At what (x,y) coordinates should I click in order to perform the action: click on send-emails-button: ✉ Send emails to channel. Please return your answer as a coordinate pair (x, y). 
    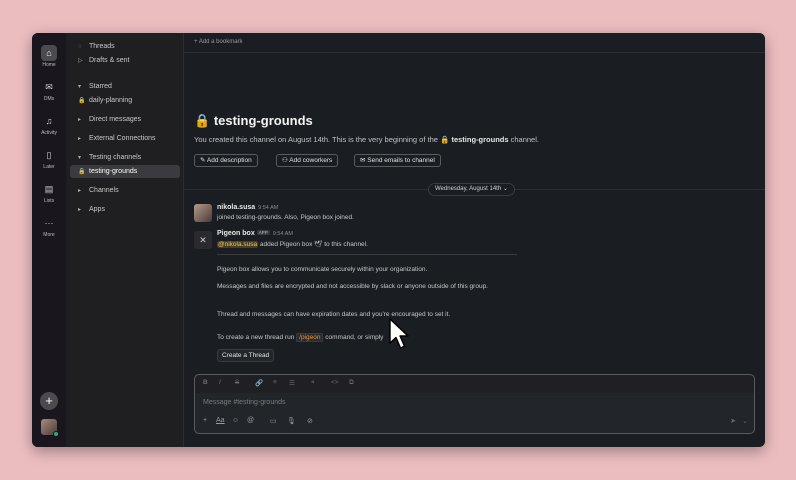
    Looking at the image, I should click on (397, 160).